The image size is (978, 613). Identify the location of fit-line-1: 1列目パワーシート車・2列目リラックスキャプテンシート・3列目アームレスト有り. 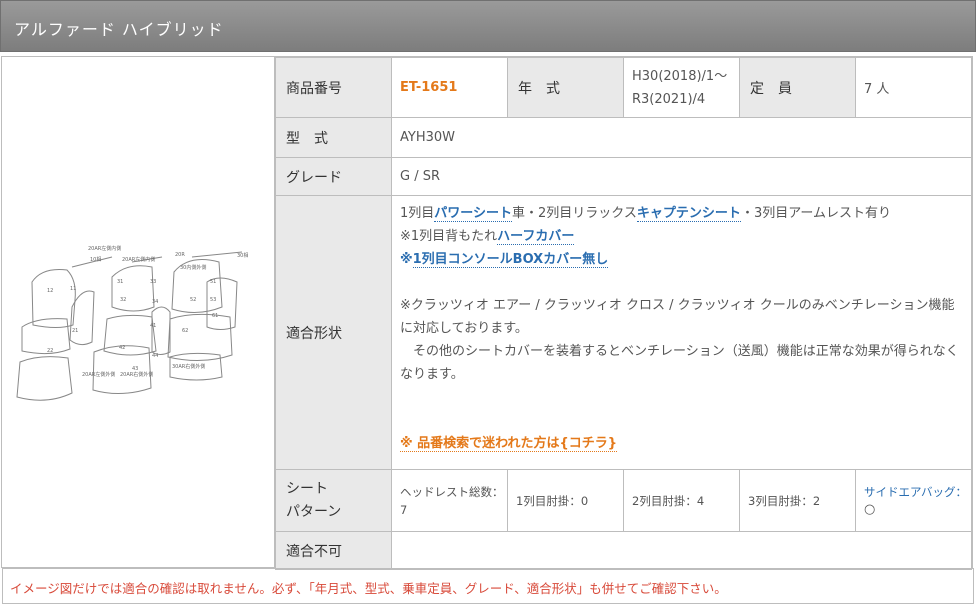
(646, 214).